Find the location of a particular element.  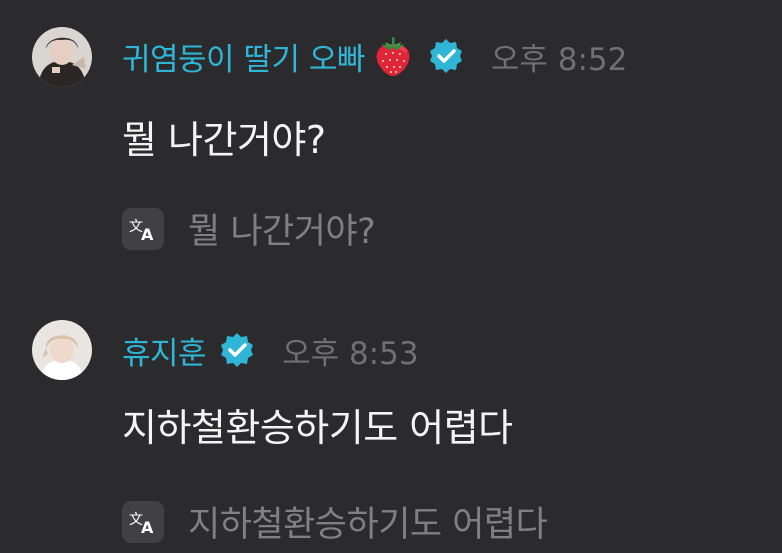

translation-row: 文 A 뭘 나간거야? is located at coordinates (249, 228).